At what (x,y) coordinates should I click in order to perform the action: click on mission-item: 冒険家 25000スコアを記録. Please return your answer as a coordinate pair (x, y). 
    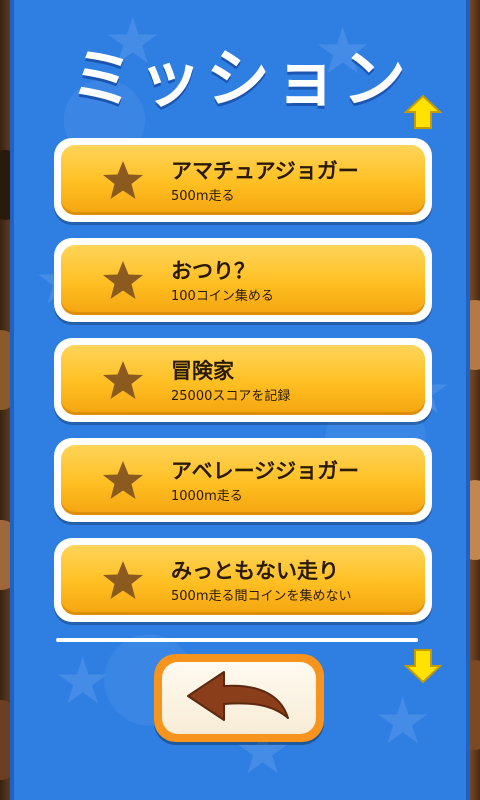
    Looking at the image, I should click on (243, 380).